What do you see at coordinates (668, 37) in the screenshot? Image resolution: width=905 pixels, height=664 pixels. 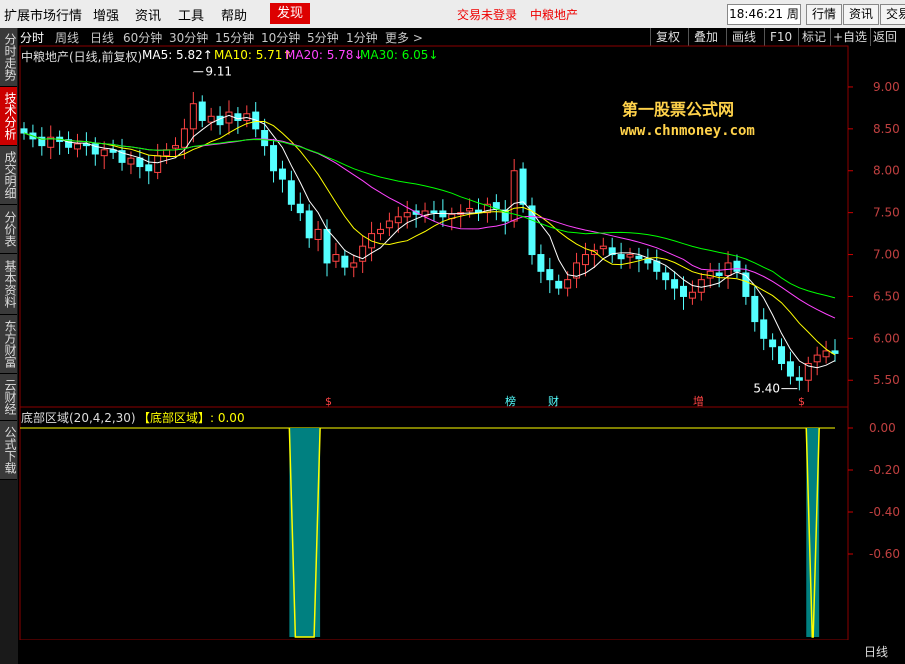 I see `adjust-button: 复权` at bounding box center [668, 37].